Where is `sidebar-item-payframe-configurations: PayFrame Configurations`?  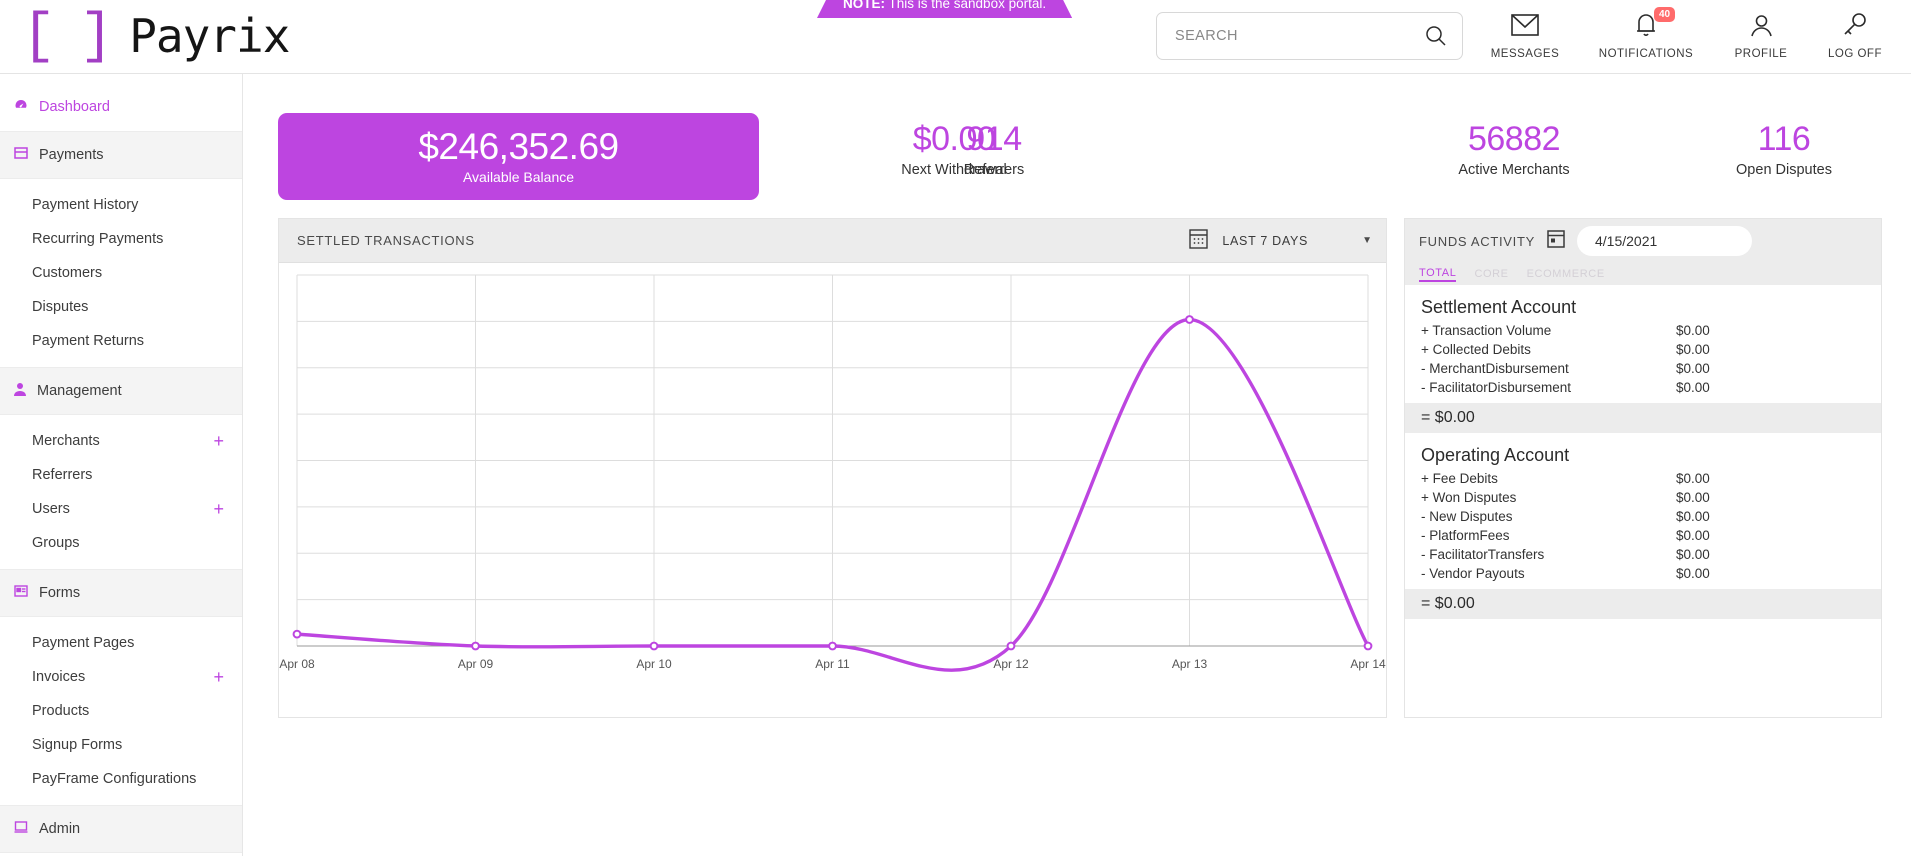
sidebar-item-payframe-configurations: PayFrame Configurations is located at coordinates (121, 779).